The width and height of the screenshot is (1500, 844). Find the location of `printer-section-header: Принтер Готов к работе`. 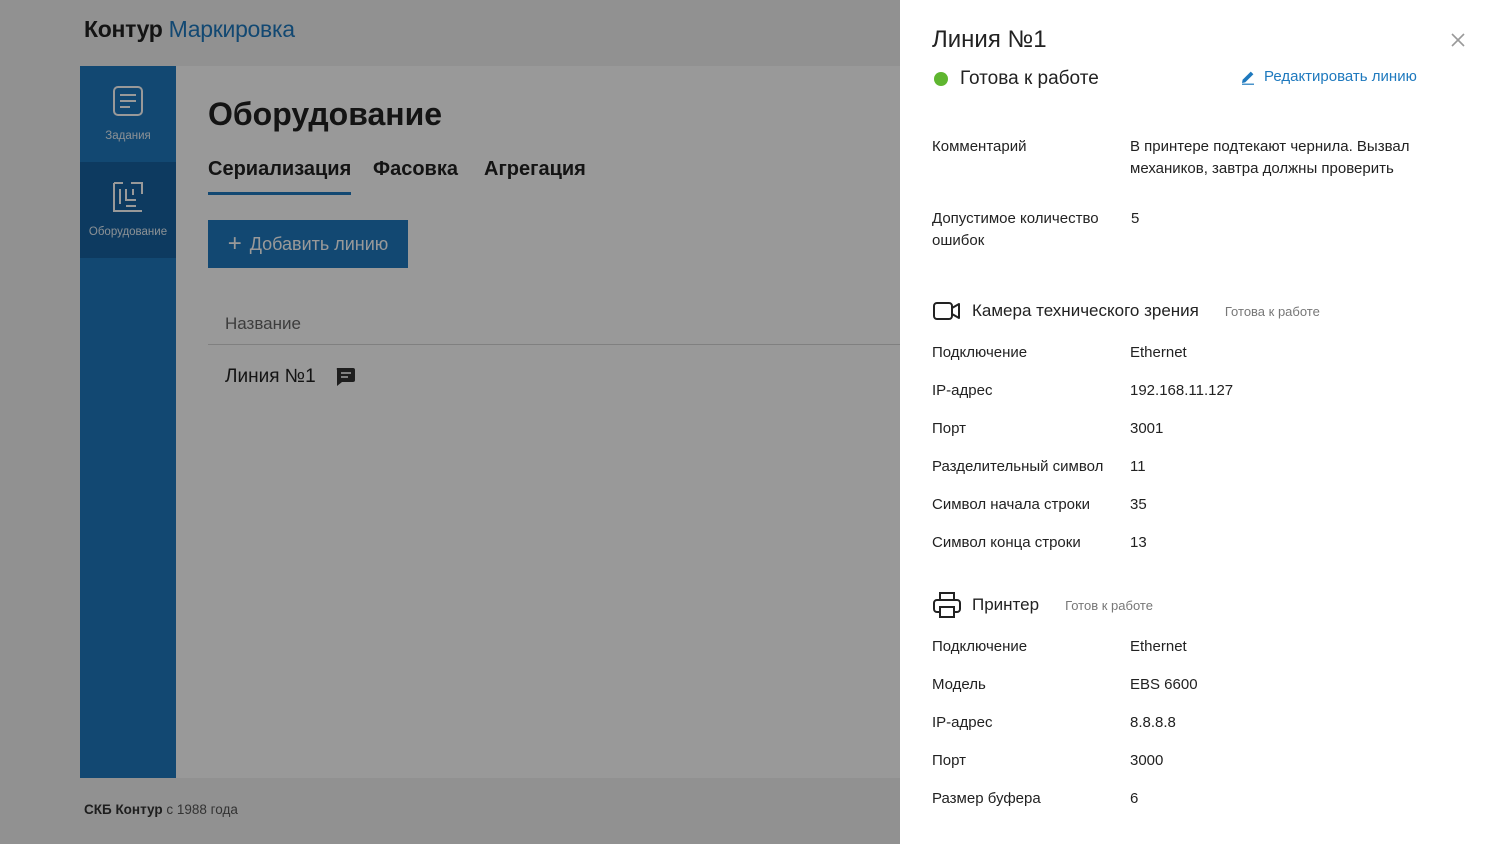

printer-section-header: Принтер Готов к работе is located at coordinates (1042, 605).